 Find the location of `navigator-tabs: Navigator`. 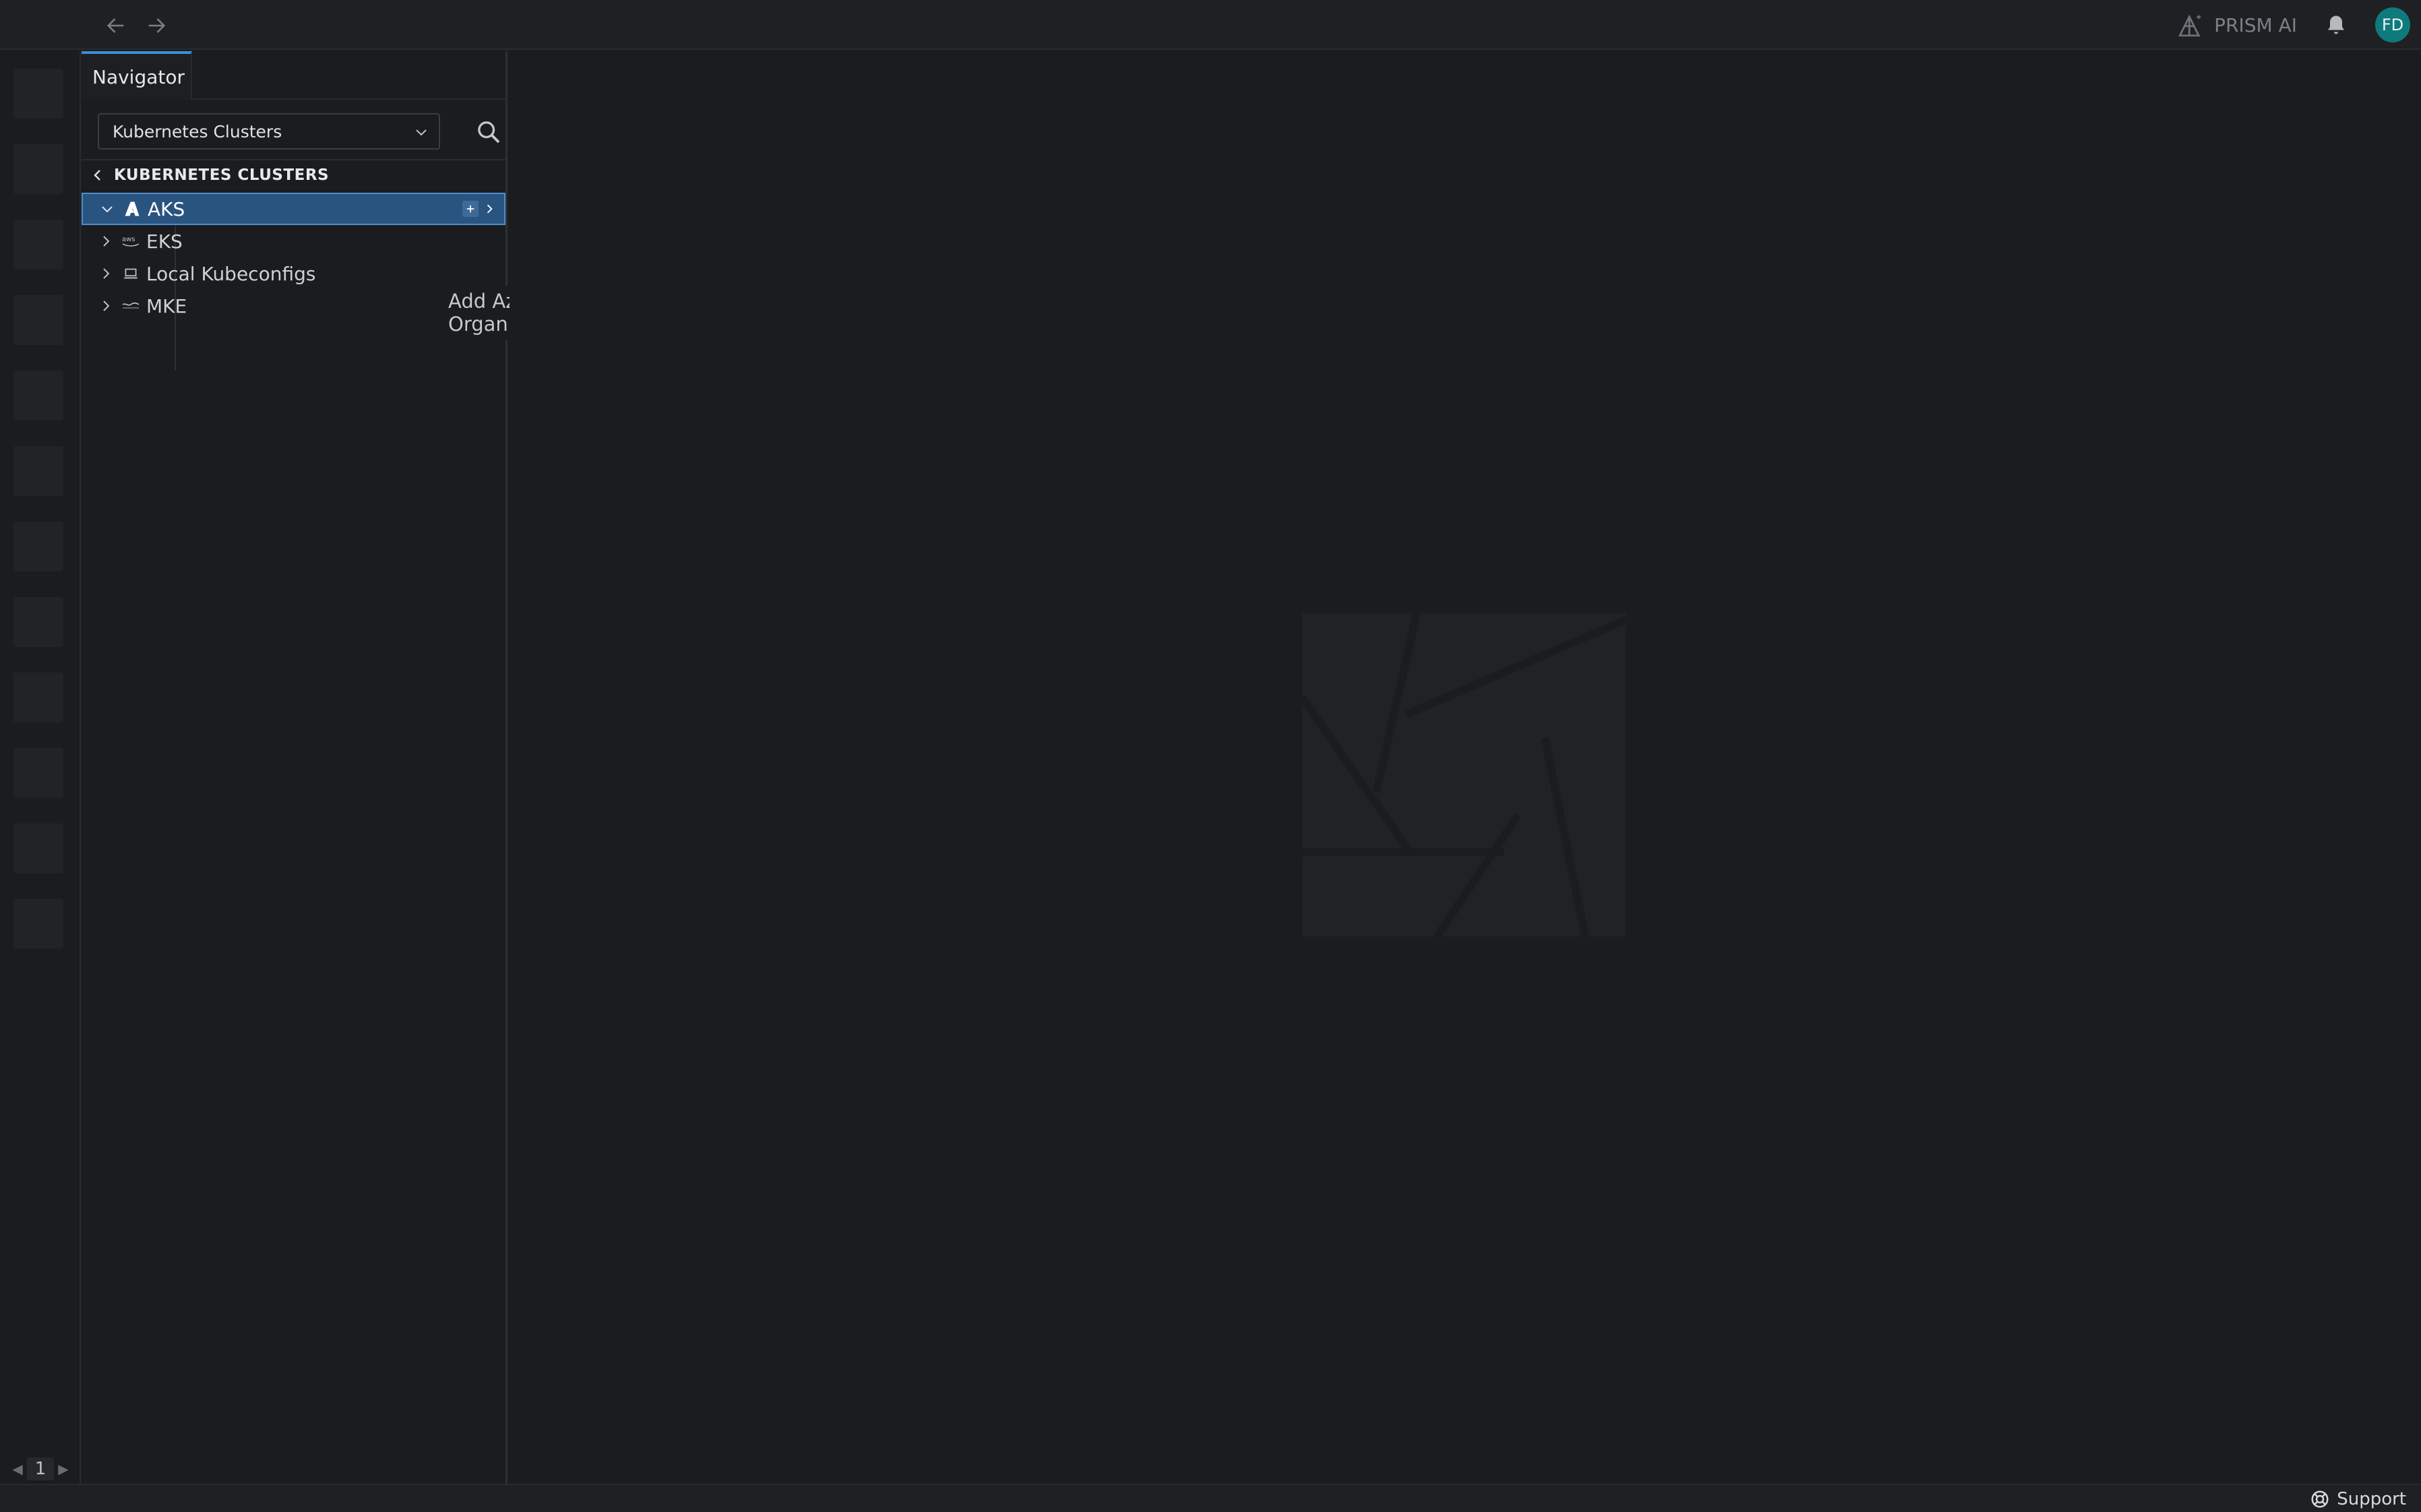

navigator-tabs: Navigator is located at coordinates (293, 75).